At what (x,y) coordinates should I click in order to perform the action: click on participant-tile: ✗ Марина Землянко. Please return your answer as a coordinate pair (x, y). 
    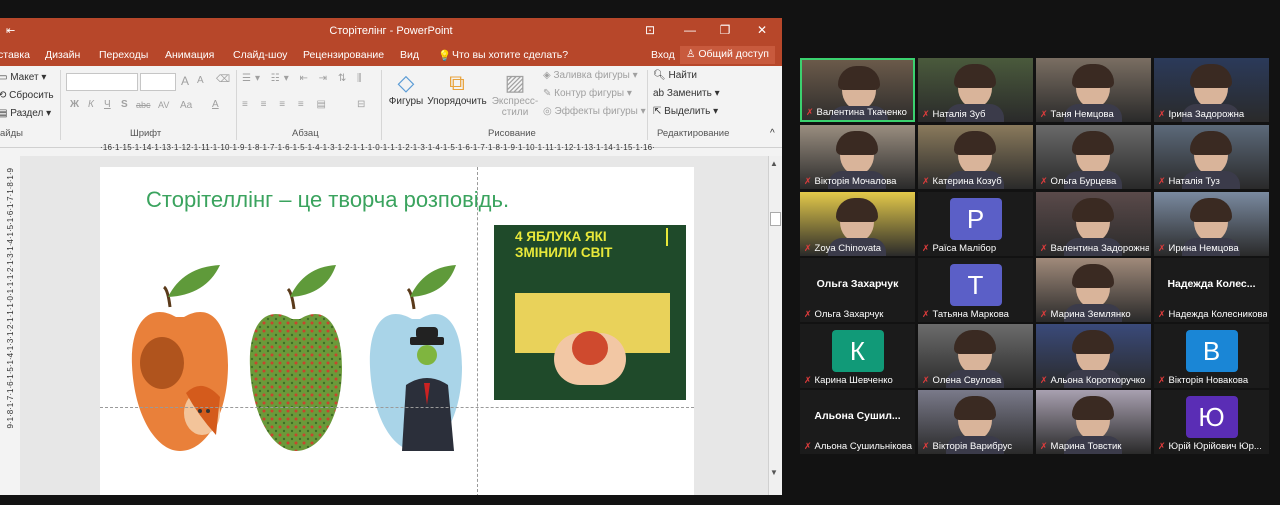
    Looking at the image, I should click on (1093, 290).